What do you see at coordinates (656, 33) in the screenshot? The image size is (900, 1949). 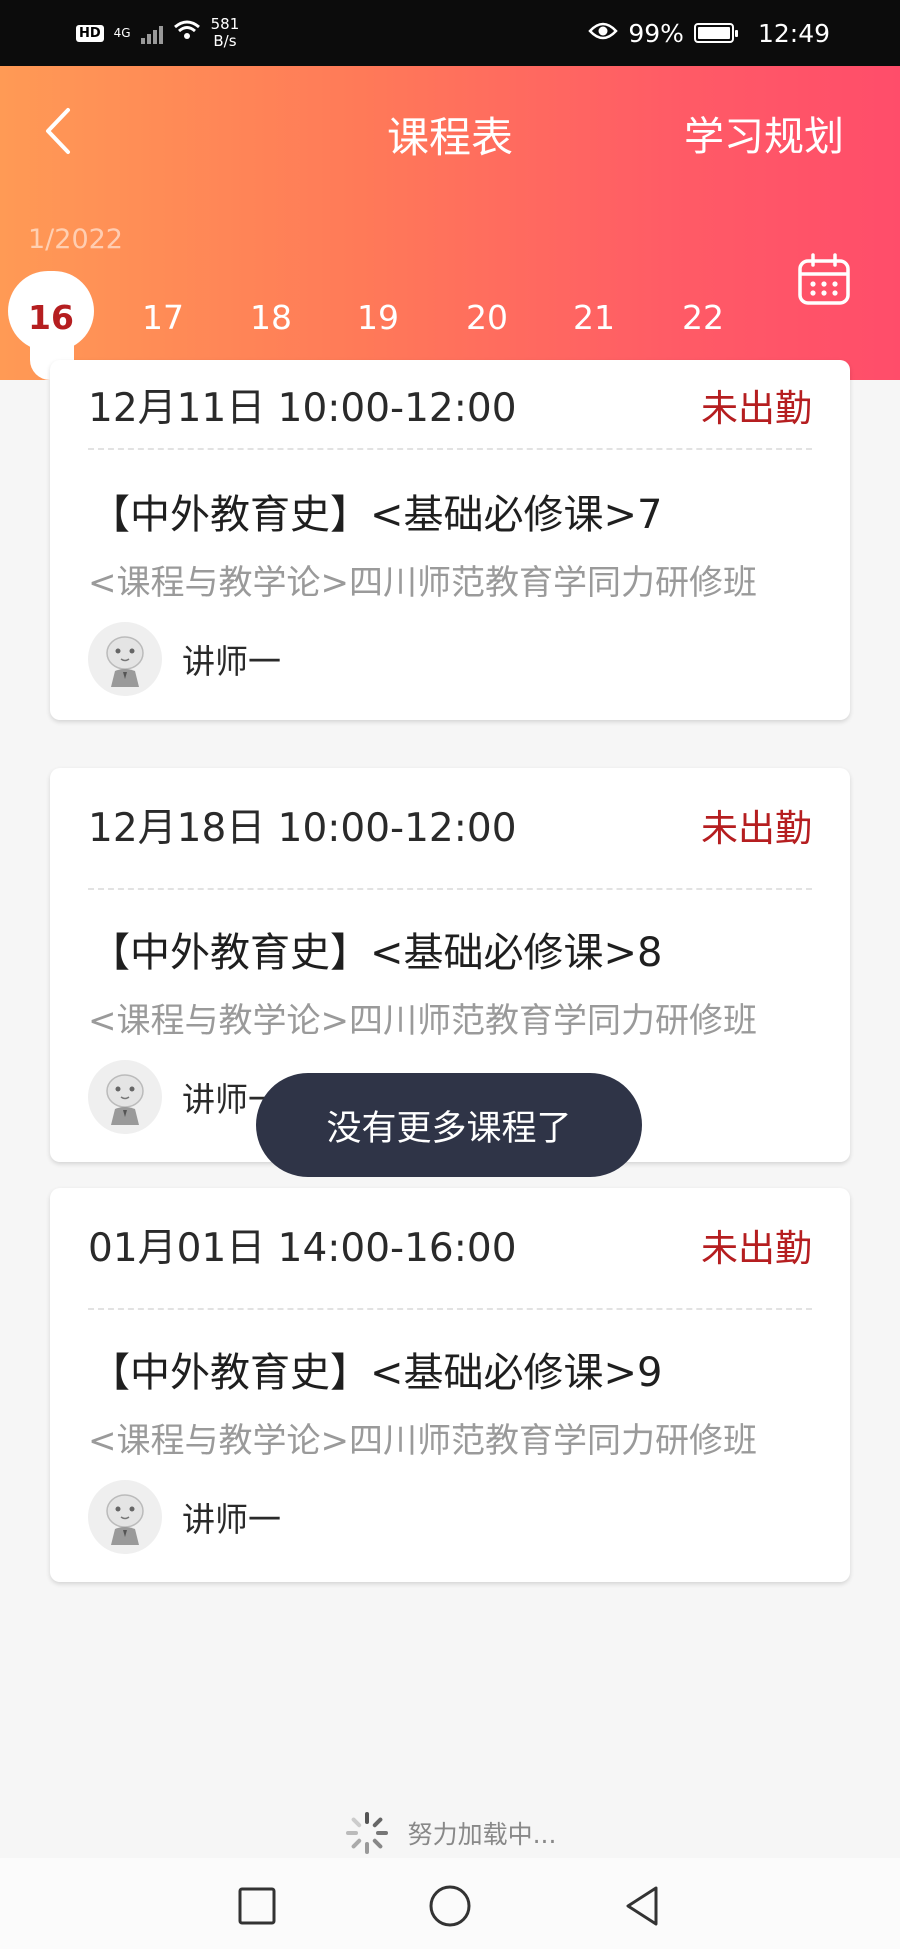 I see `battery-percent: 99%` at bounding box center [656, 33].